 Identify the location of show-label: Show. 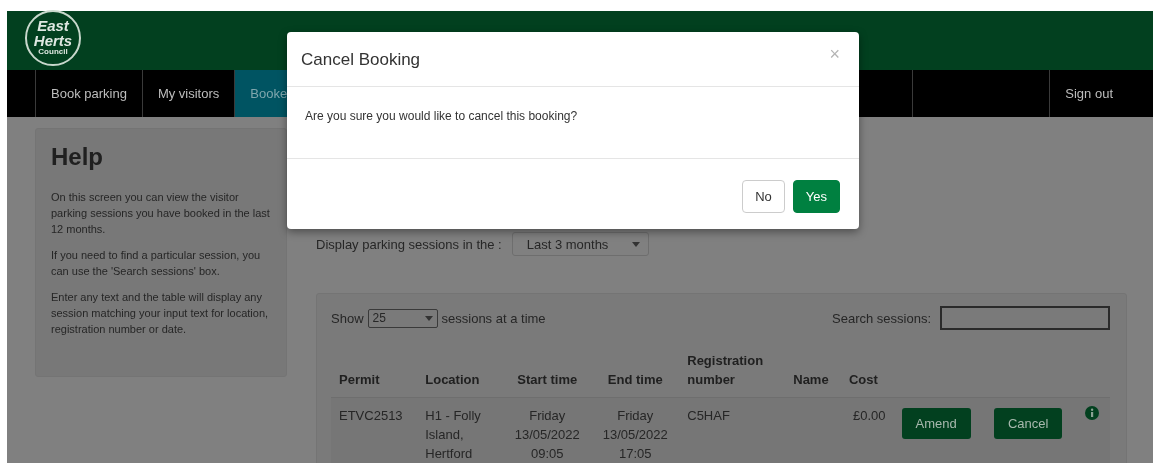
(347, 318).